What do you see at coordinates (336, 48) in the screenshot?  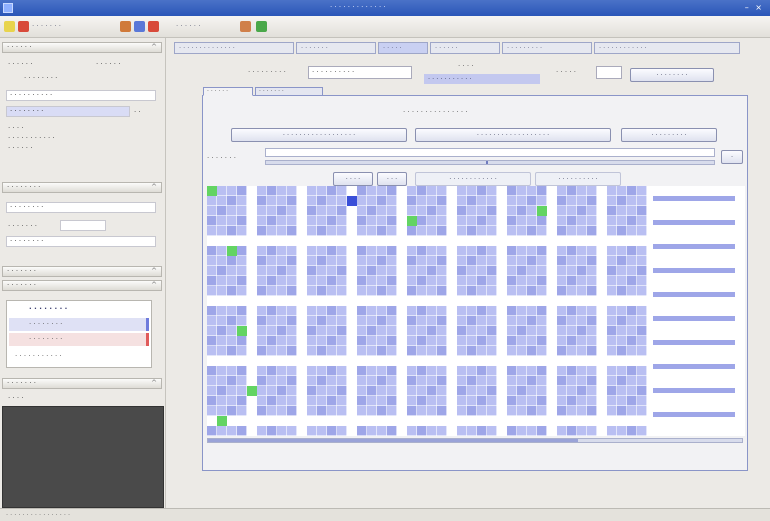 I see `tab-2: · · · · · · ·` at bounding box center [336, 48].